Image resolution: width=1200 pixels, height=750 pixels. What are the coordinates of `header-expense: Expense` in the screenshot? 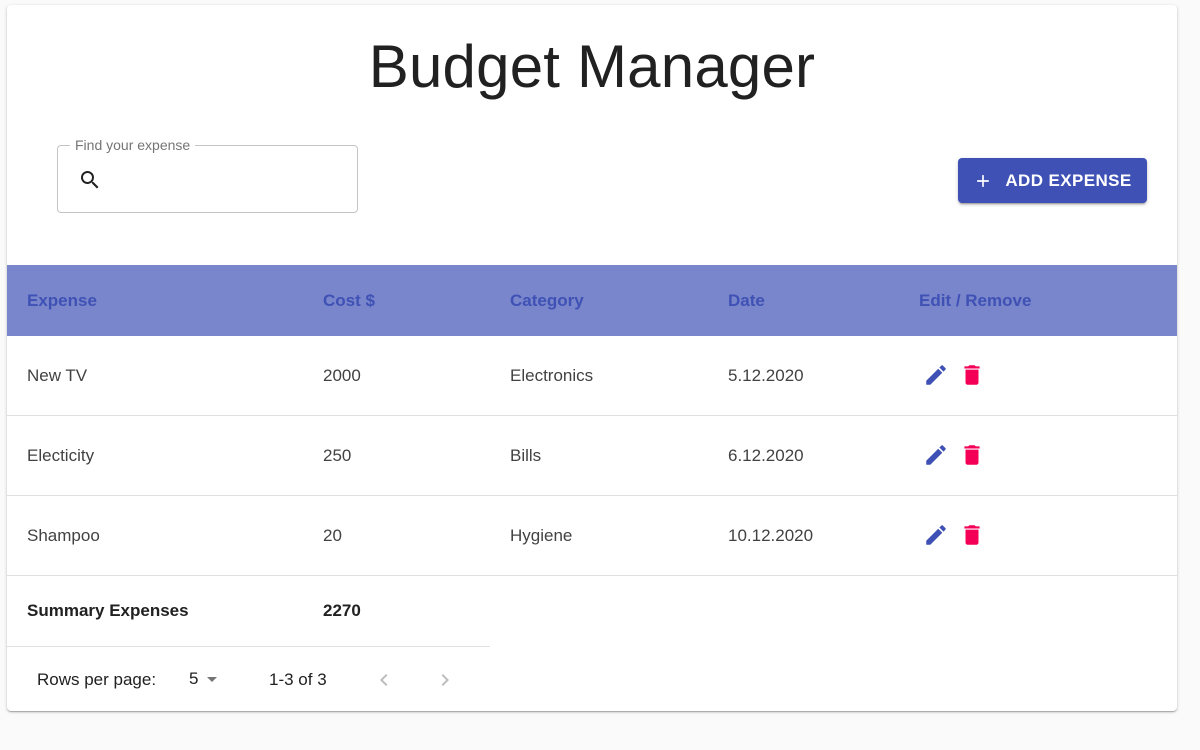 It's located at (62, 300).